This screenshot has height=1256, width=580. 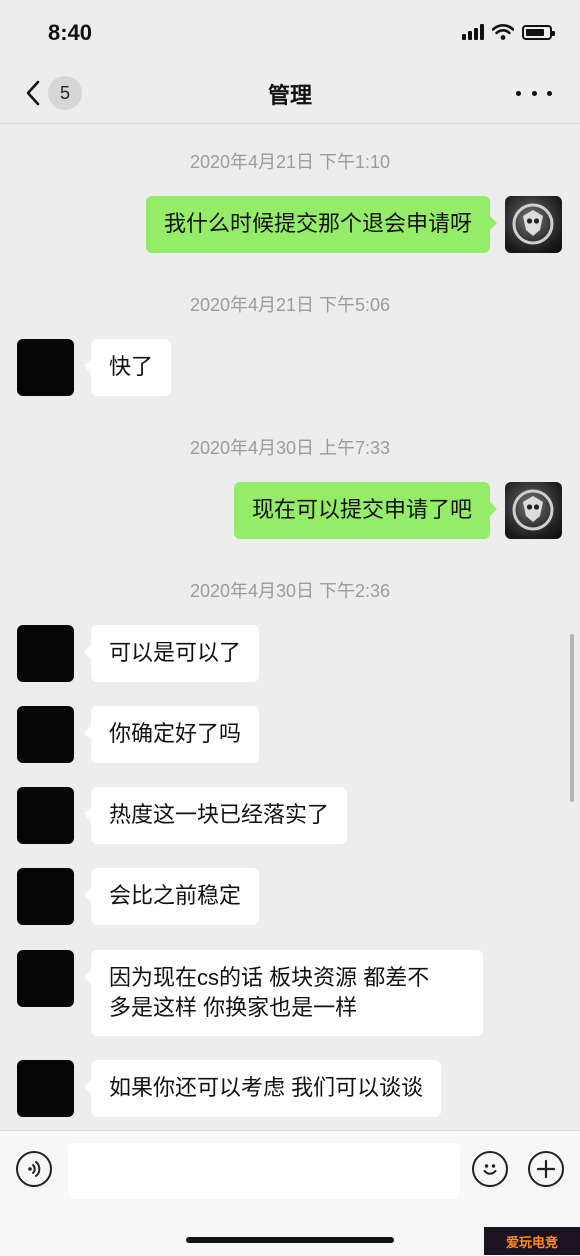 I want to click on incoming-message: 你确定好了吗, so click(x=171, y=734).